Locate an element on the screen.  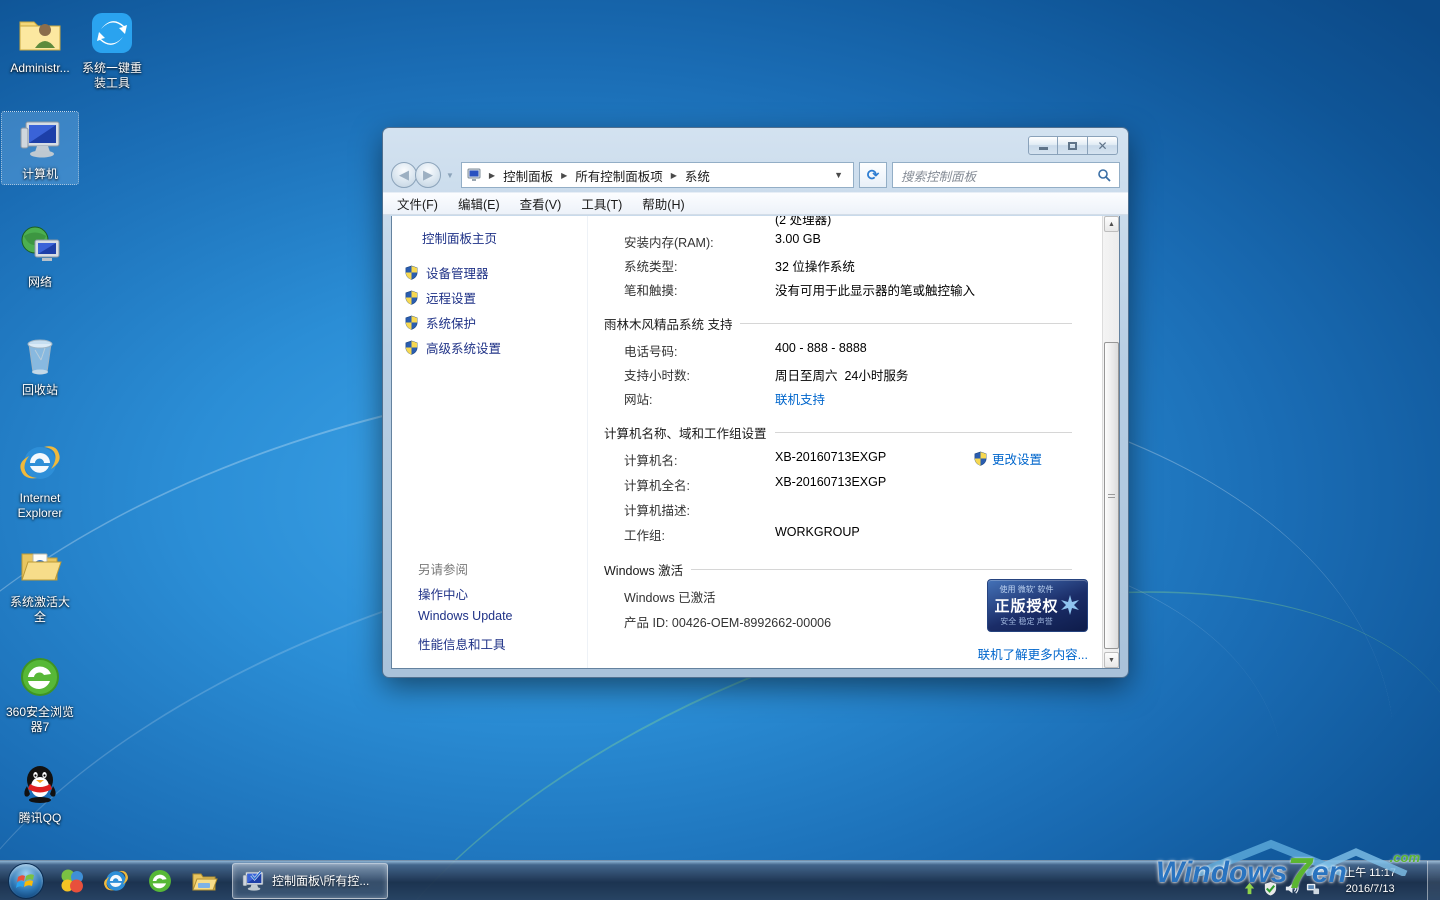
desktop-icon-label: 网络 is located at coordinates (39, 282).